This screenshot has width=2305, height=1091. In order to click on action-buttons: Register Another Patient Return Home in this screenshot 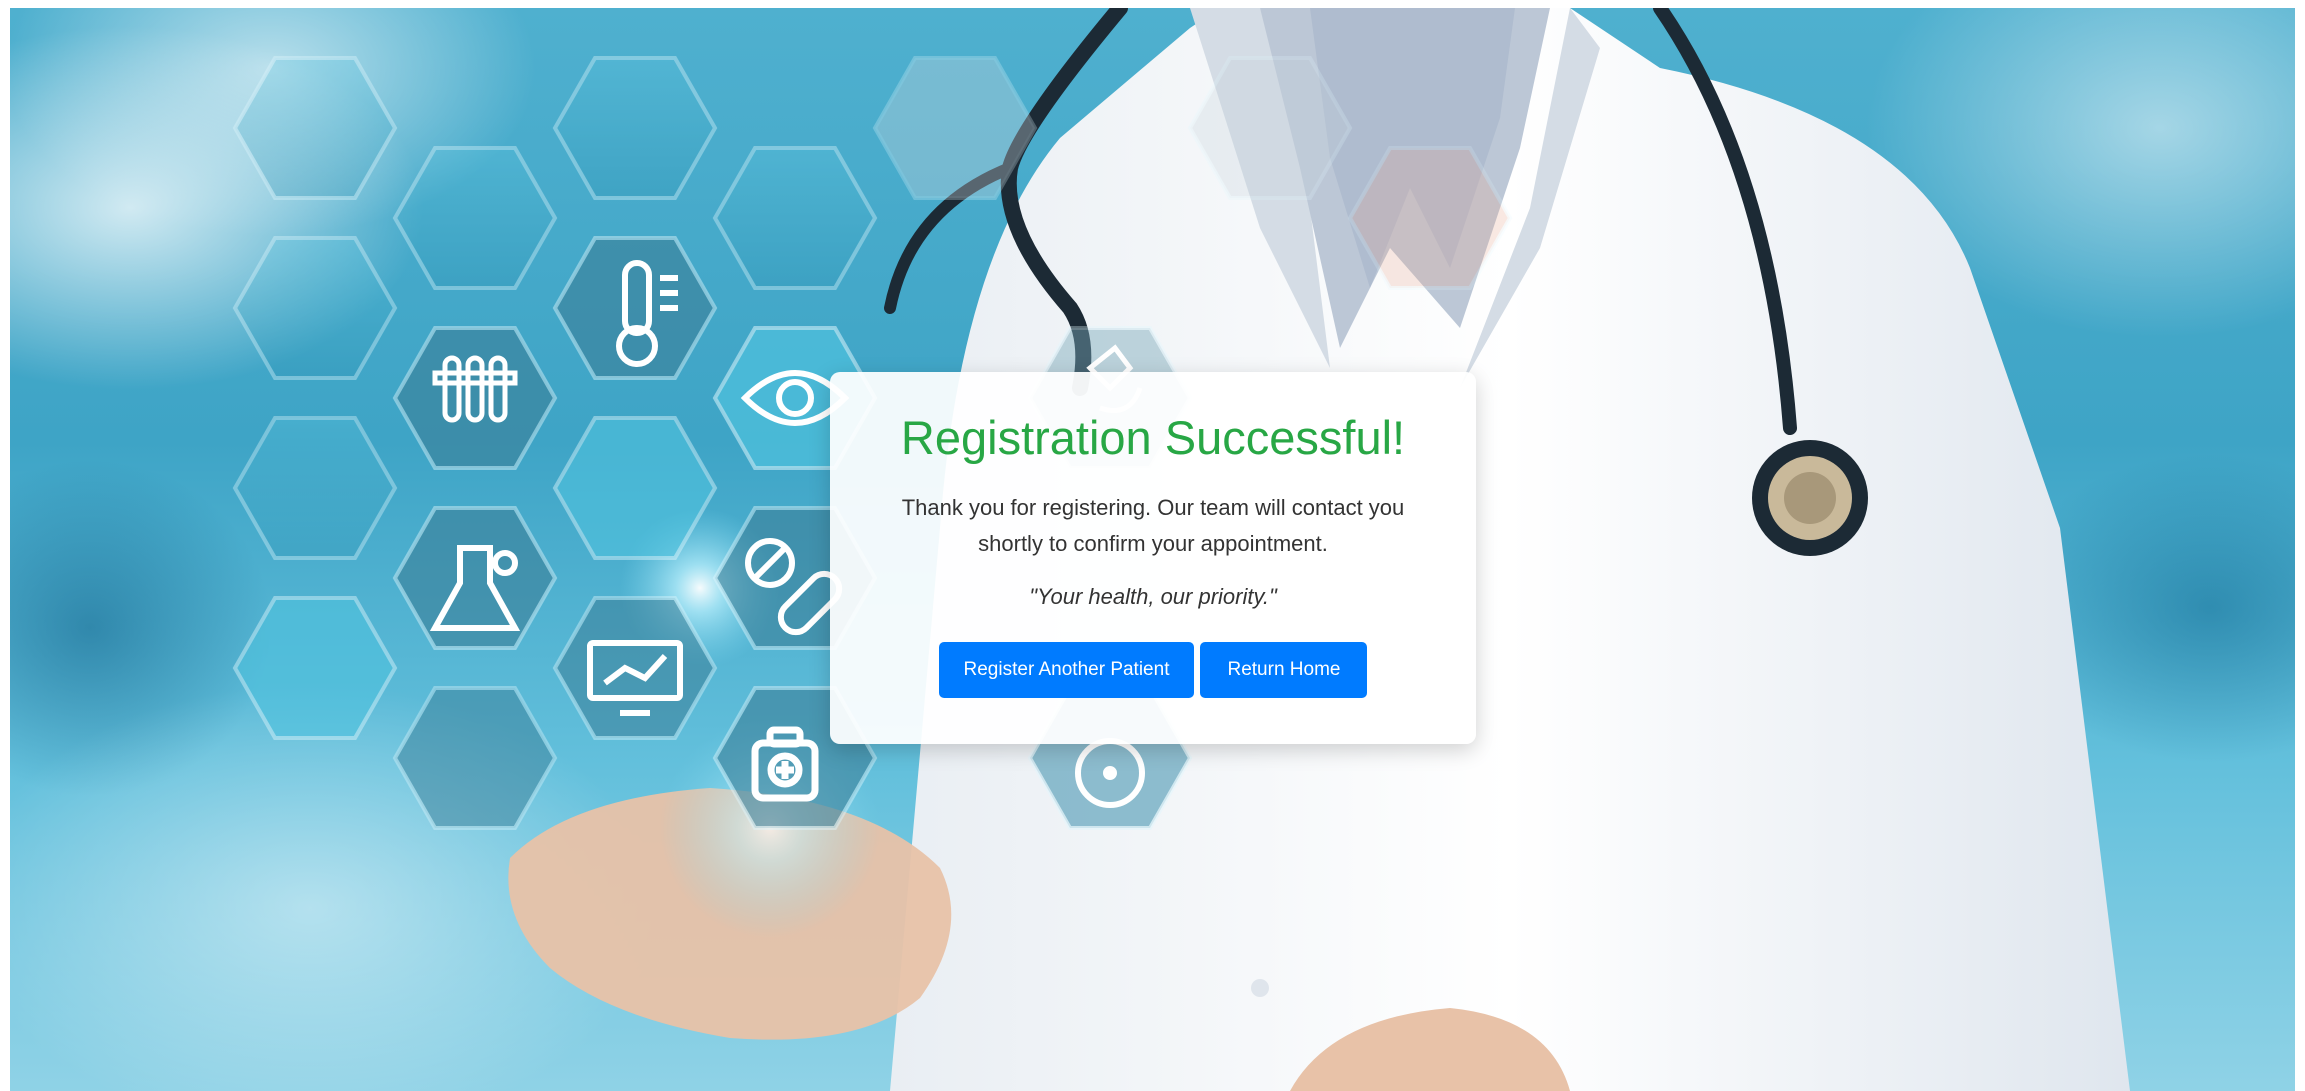, I will do `click(1153, 670)`.